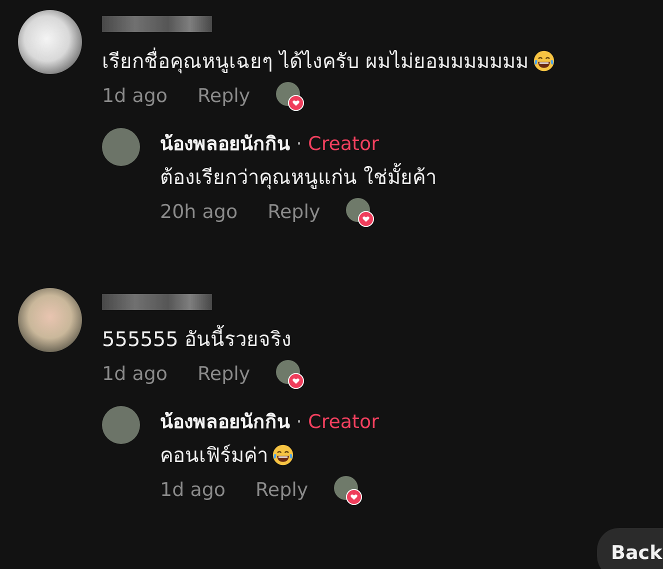 This screenshot has width=663, height=569. I want to click on comment-text: 555555 อันนี้รวยจริง, so click(240, 339).